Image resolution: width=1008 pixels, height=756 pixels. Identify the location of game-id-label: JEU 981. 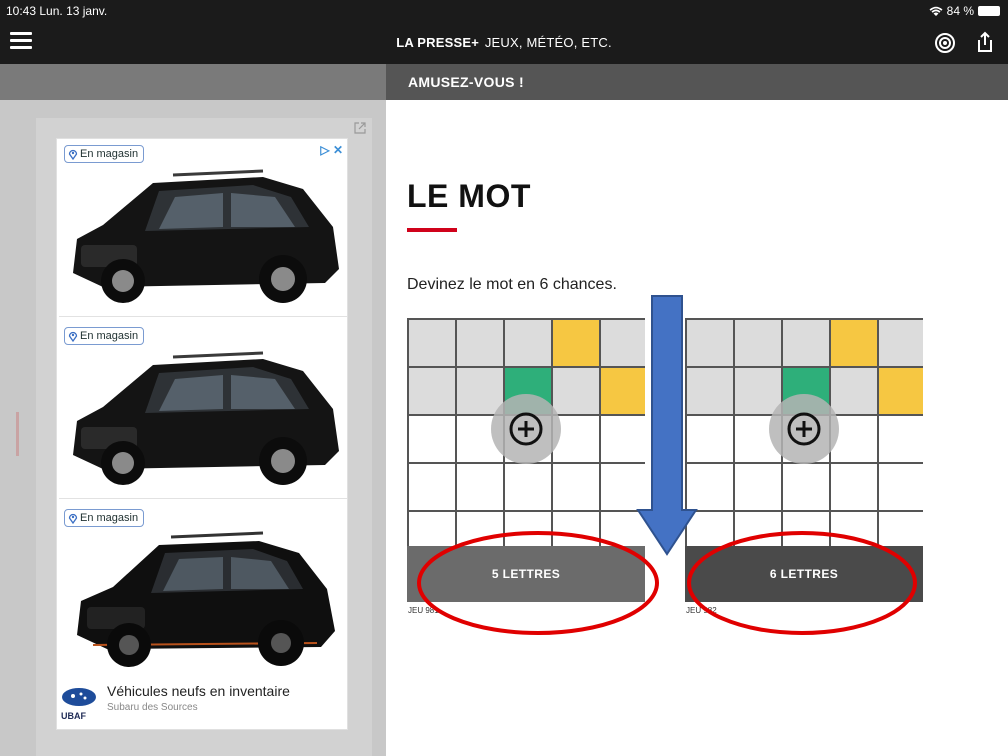
(423, 610).